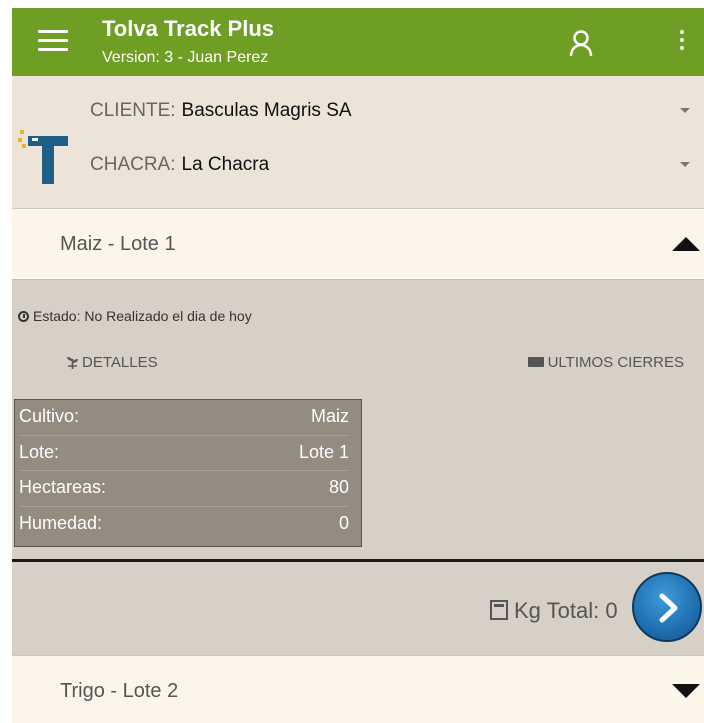  Describe the element at coordinates (43, 157) in the screenshot. I see `app-logo` at that location.